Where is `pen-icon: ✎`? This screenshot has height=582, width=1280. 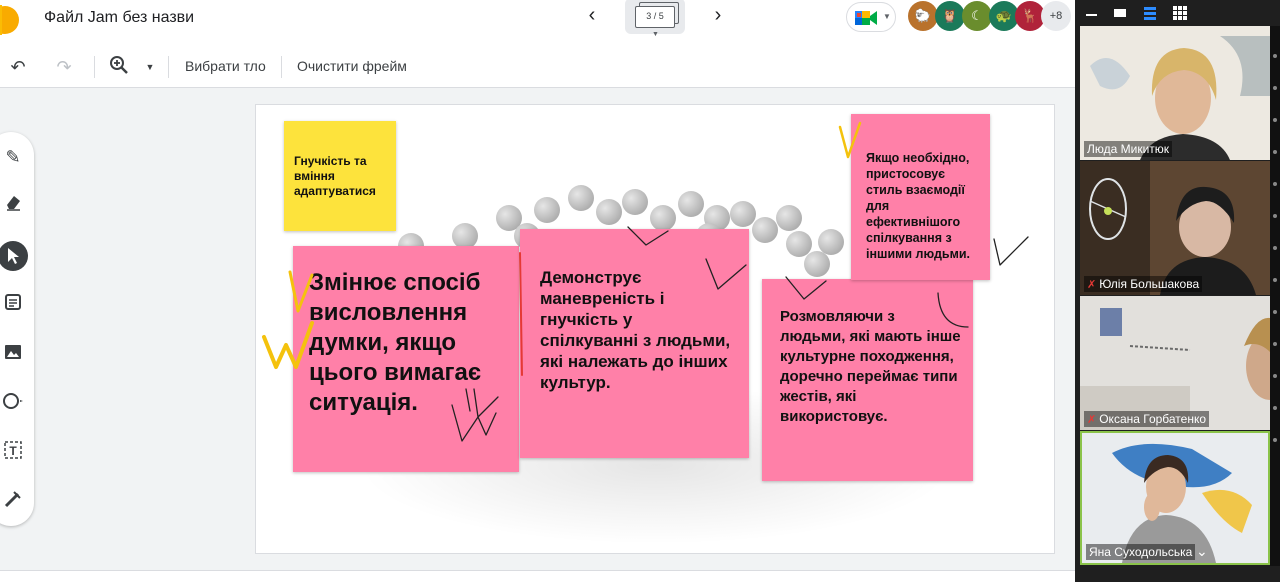 pen-icon: ✎ is located at coordinates (14, 157).